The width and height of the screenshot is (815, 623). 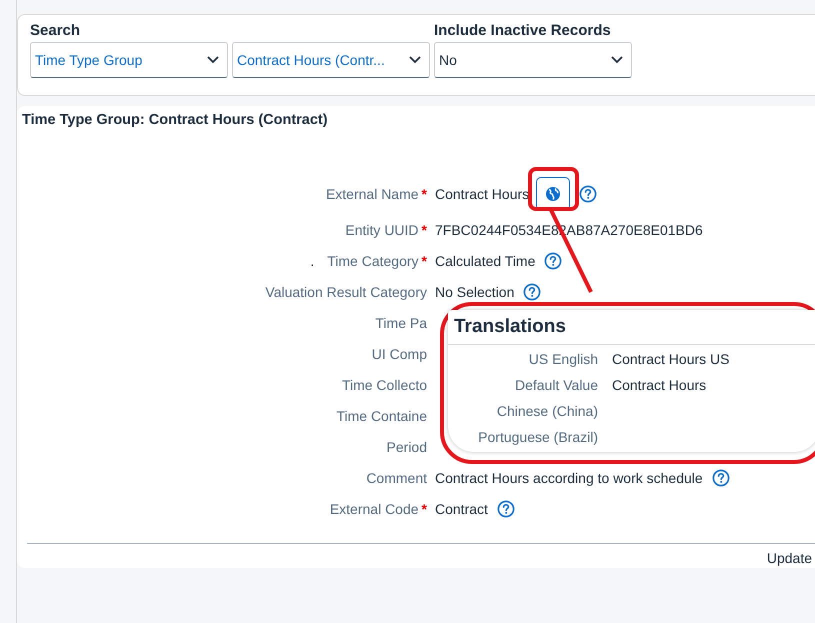 I want to click on language-label: Chinese (China), so click(x=547, y=411).